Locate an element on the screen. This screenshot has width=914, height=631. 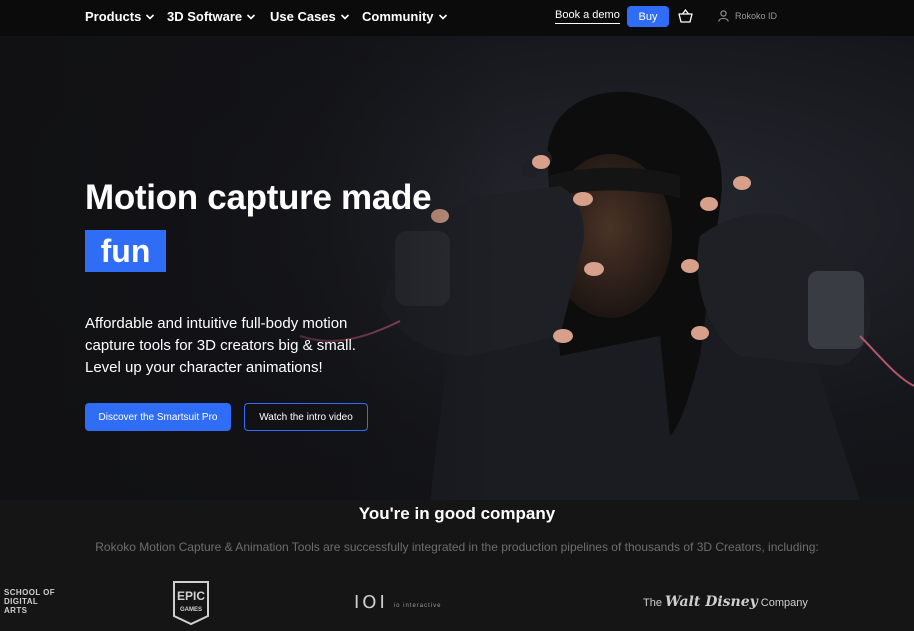
nav-community: Community is located at coordinates (405, 16).